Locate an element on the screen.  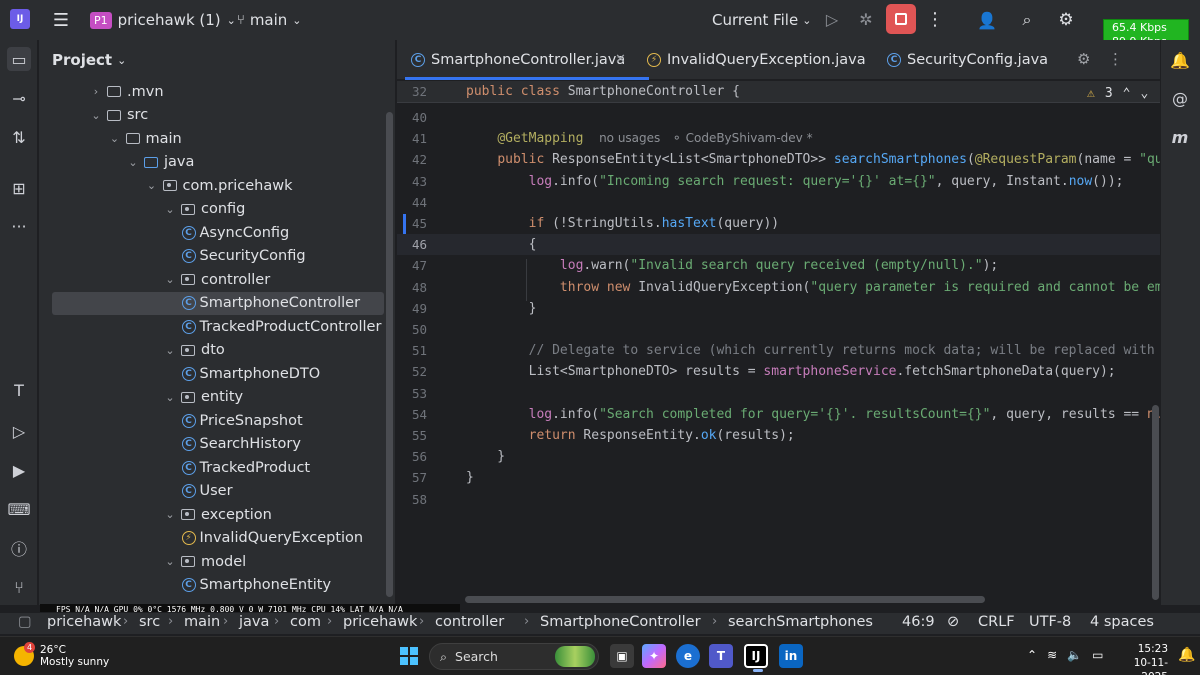
code-line: 53 is located at coordinates (778, 393).